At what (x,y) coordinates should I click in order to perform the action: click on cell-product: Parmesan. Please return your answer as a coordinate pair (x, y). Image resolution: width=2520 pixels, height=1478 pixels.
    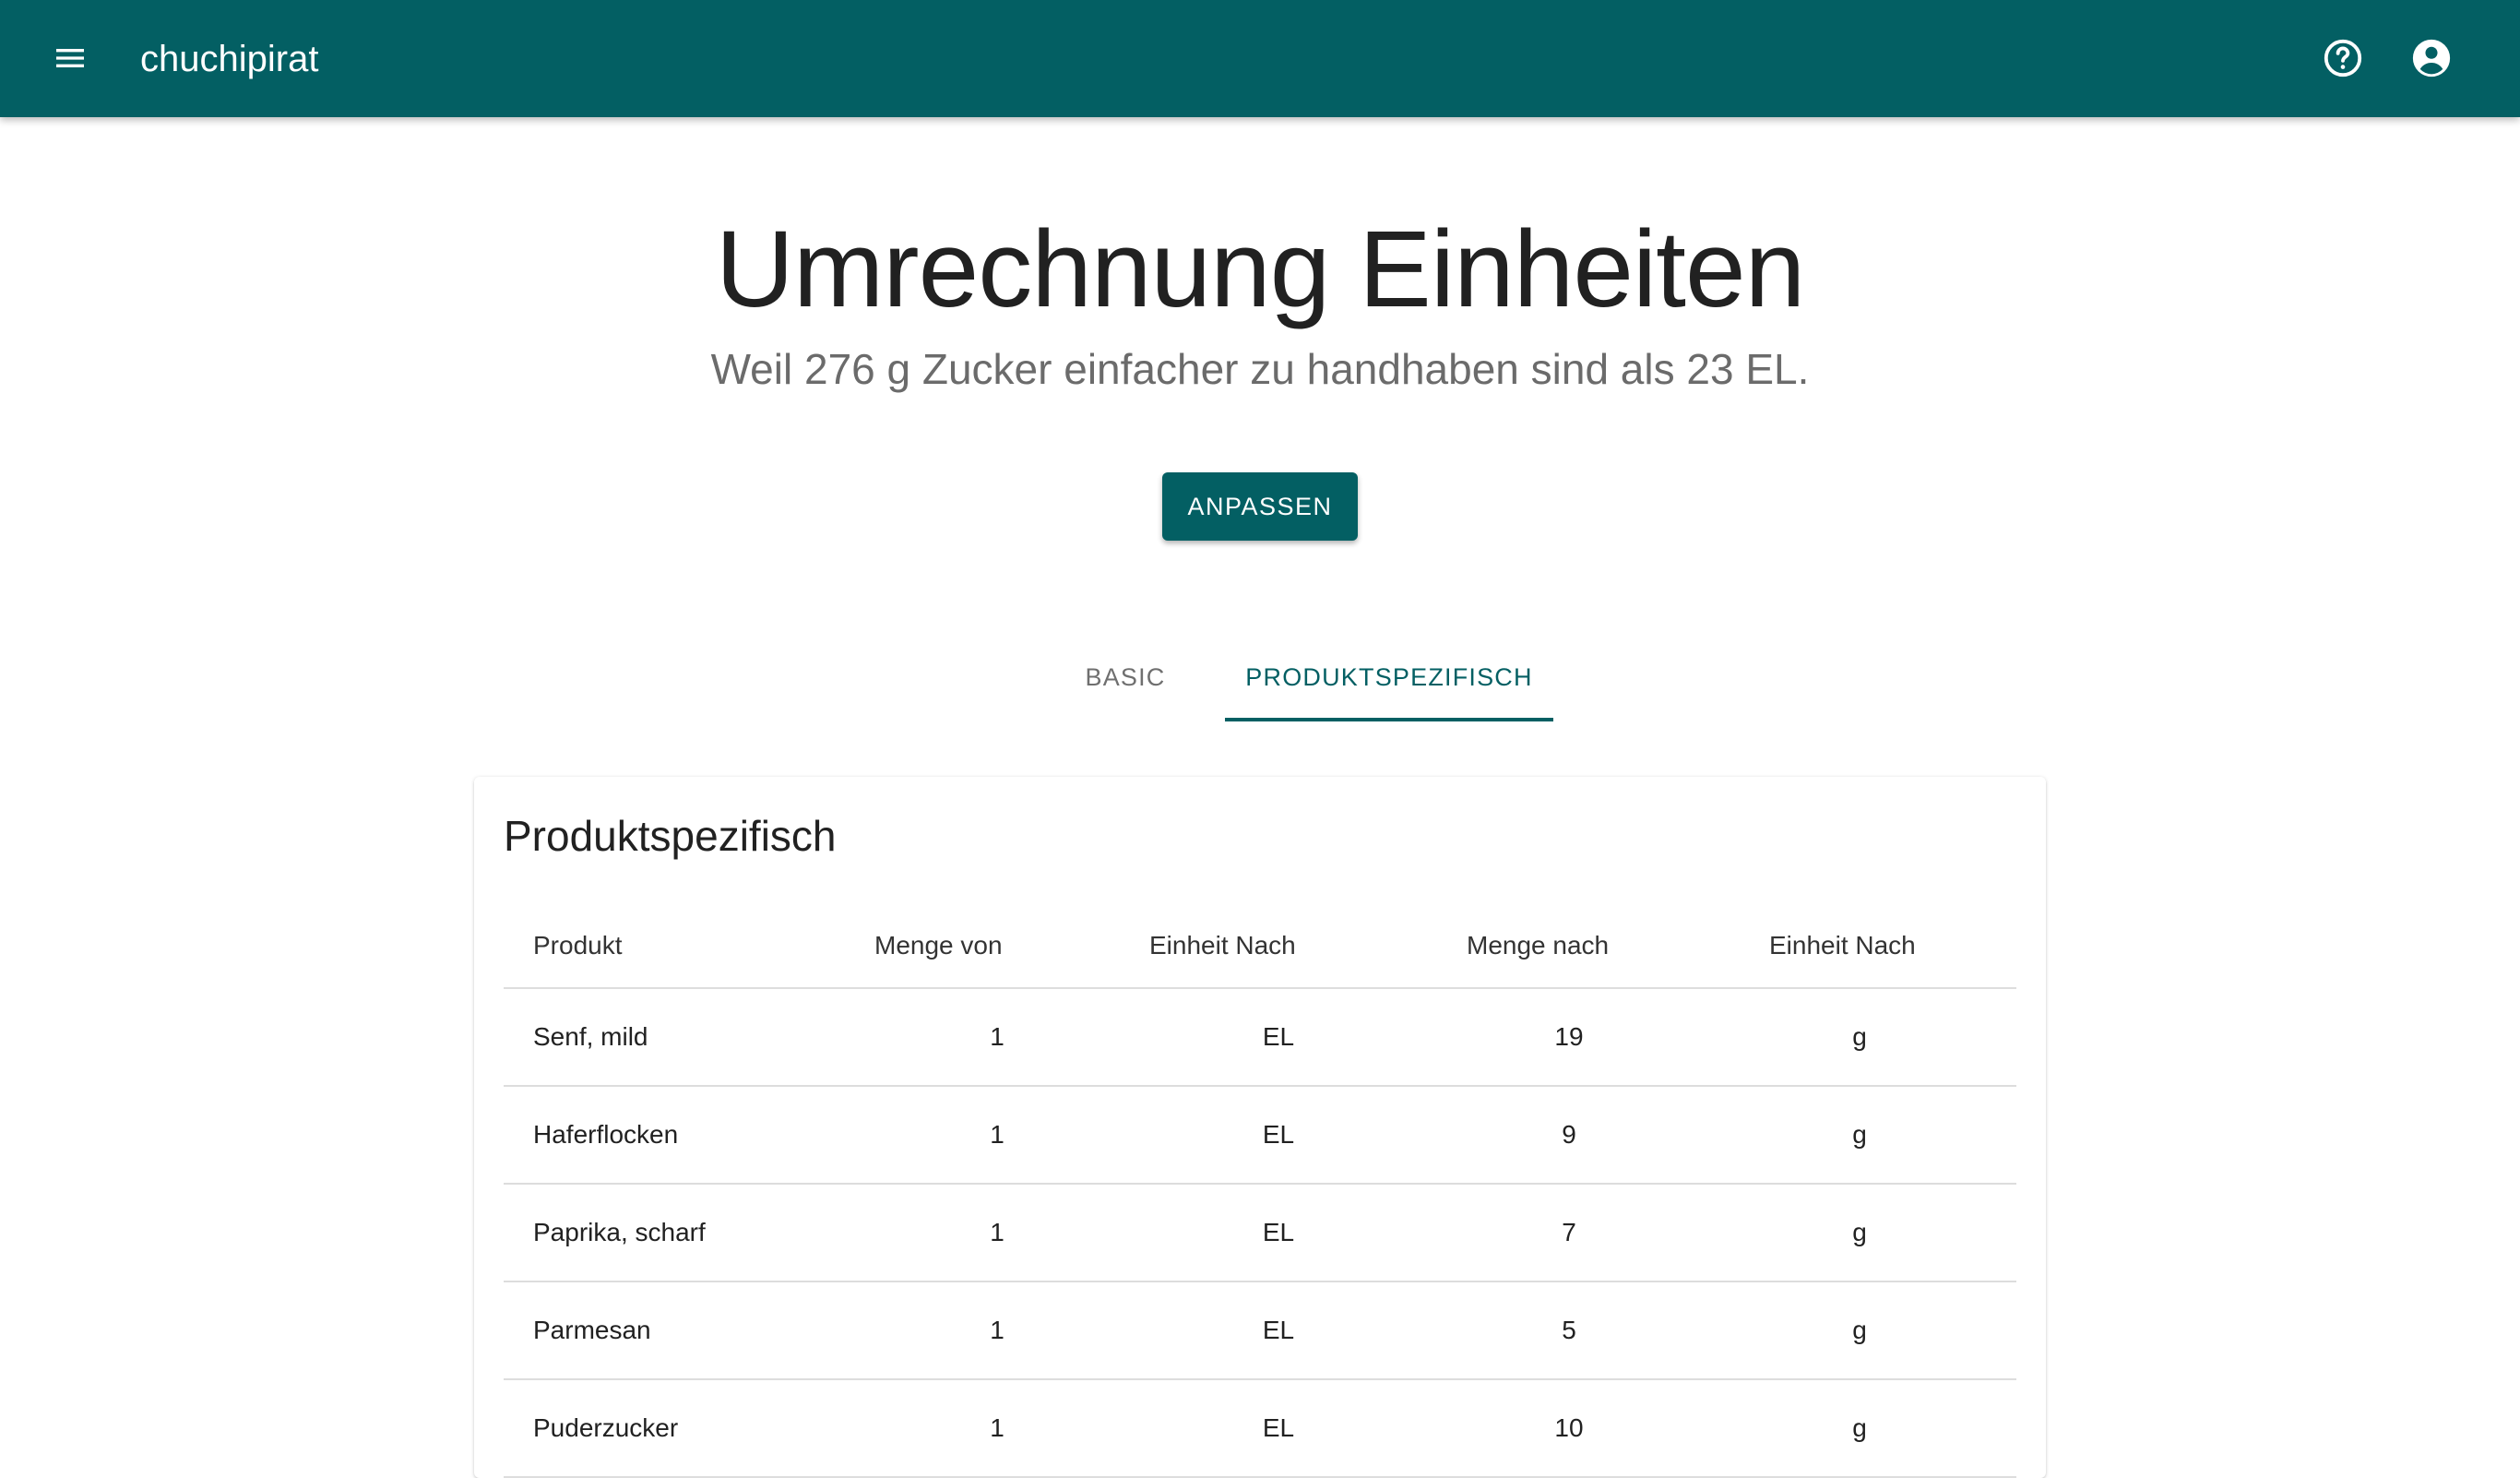
    Looking at the image, I should click on (592, 1330).